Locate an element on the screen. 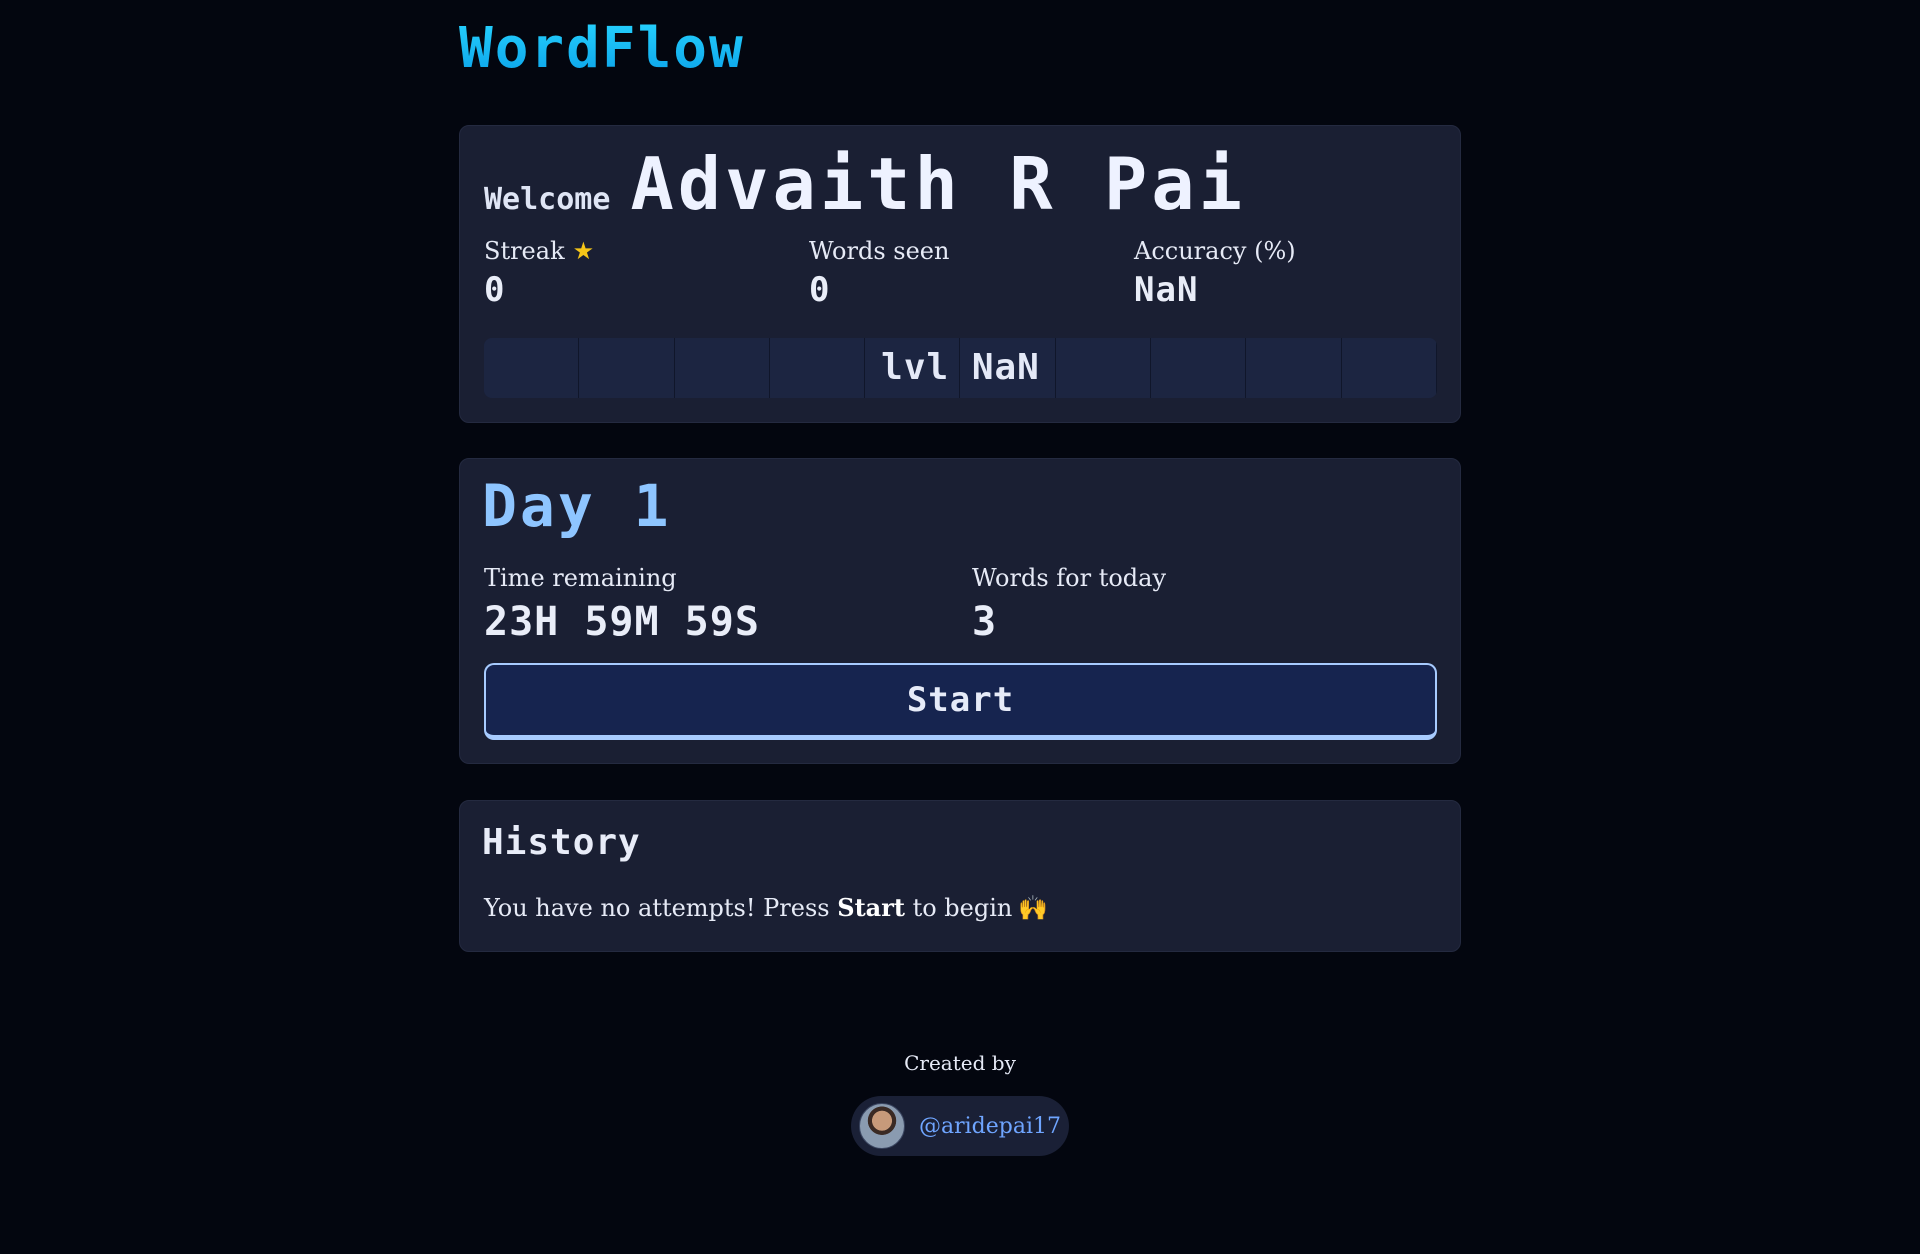 This screenshot has height=1254, width=1920. star-icon: ★ is located at coordinates (583, 251).